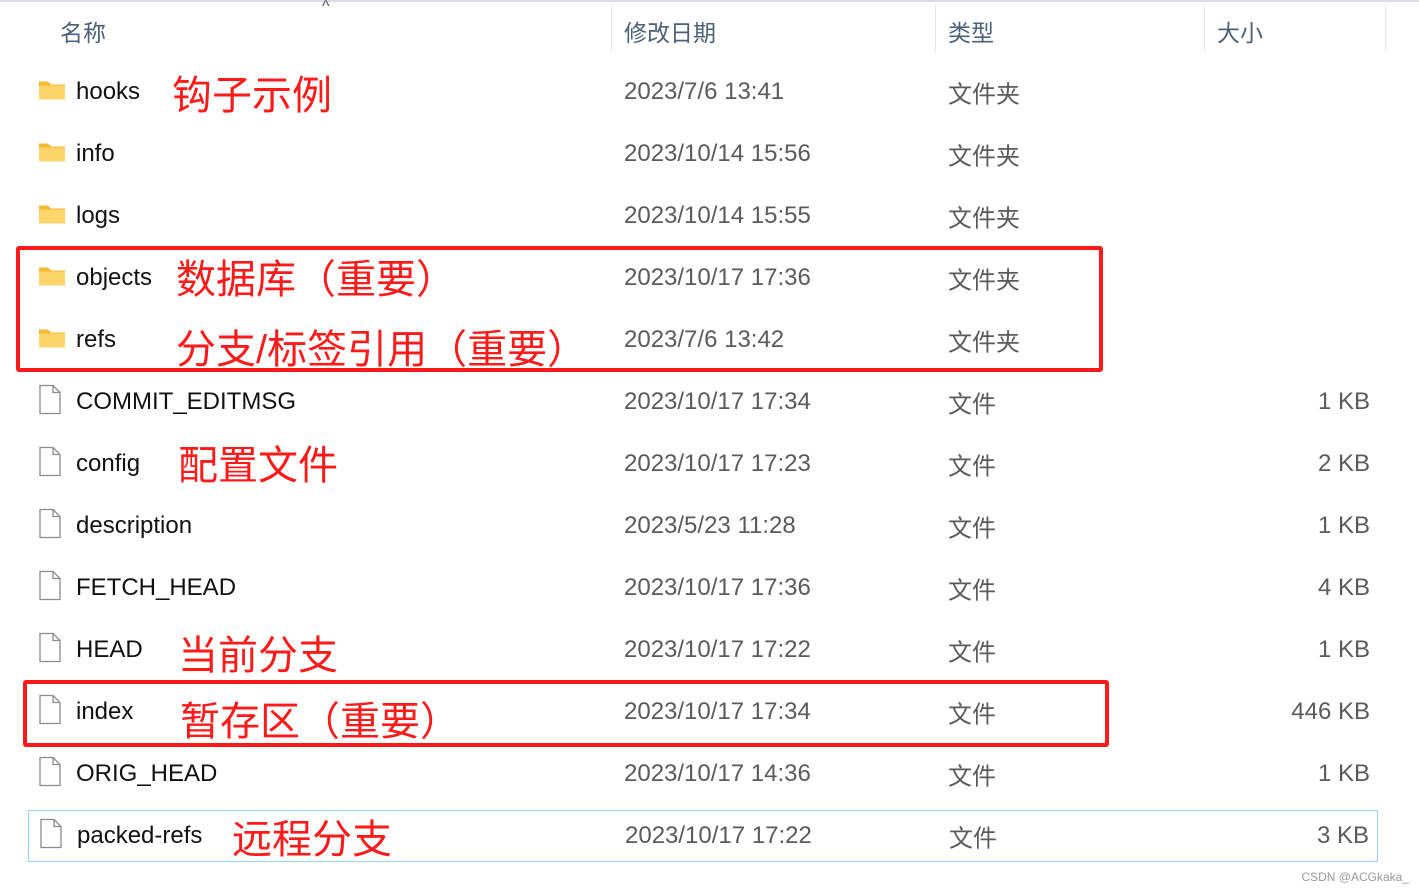 Image resolution: width=1419 pixels, height=890 pixels. I want to click on column-date: 修改日期, so click(670, 31).